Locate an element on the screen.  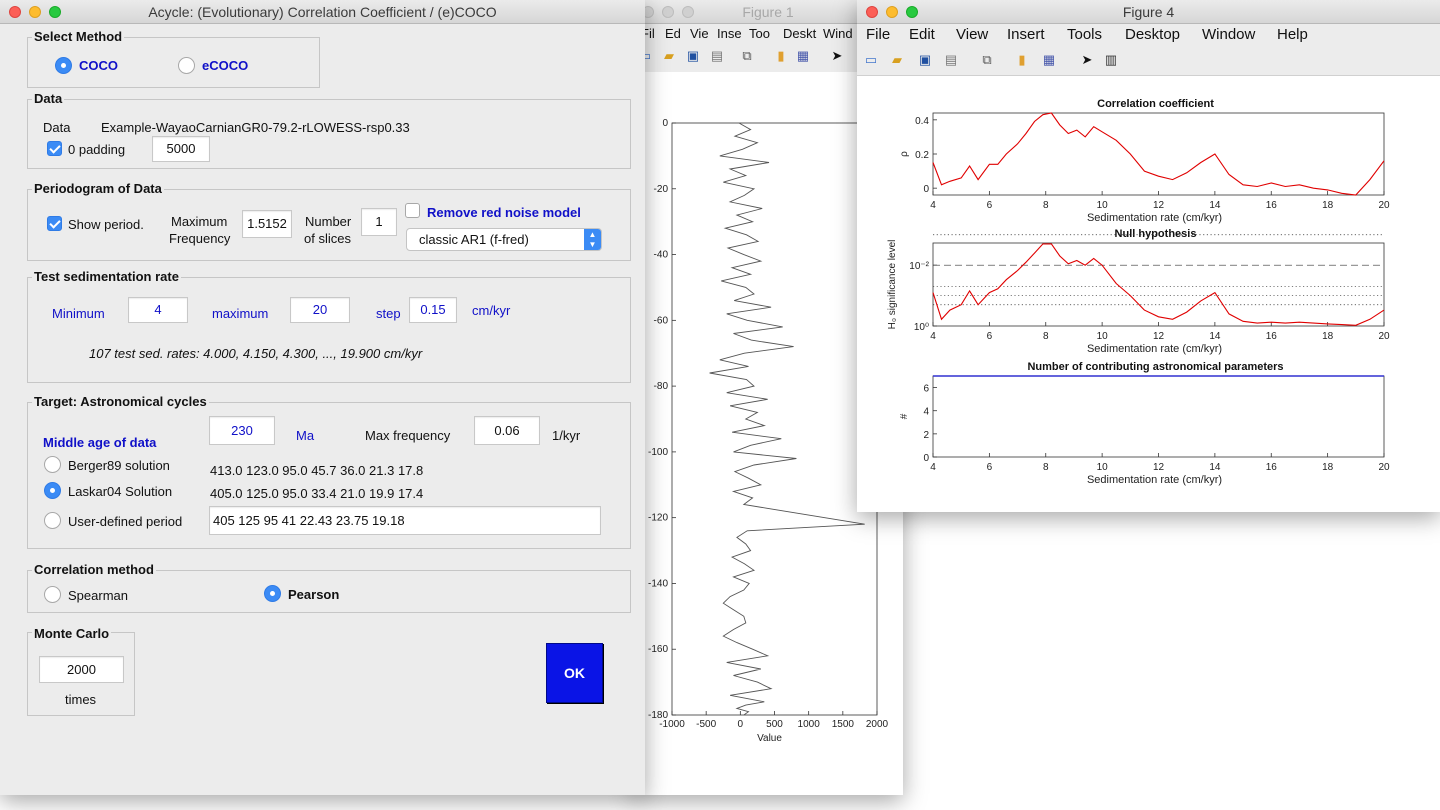
x-axis-label: Value is located at coordinates (769, 738).